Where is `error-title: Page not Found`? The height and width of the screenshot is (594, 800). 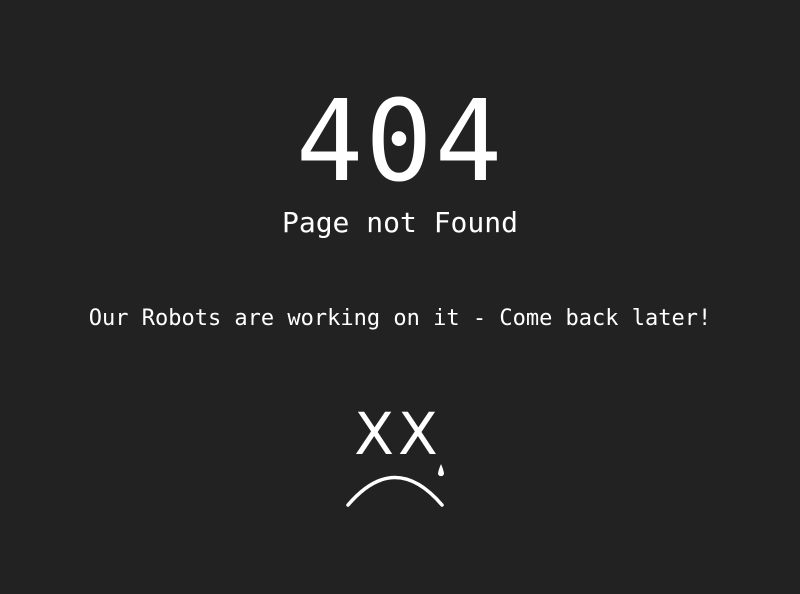 error-title: Page not Found is located at coordinates (399, 222).